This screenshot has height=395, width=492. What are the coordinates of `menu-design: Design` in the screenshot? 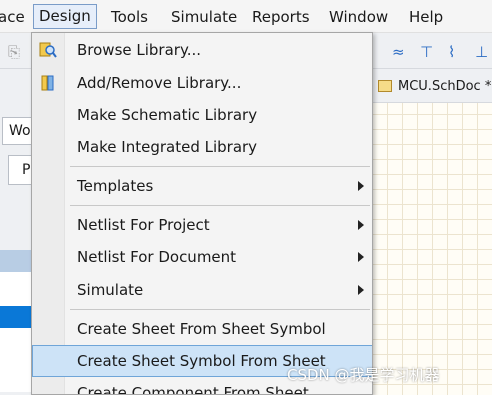 It's located at (65, 16).